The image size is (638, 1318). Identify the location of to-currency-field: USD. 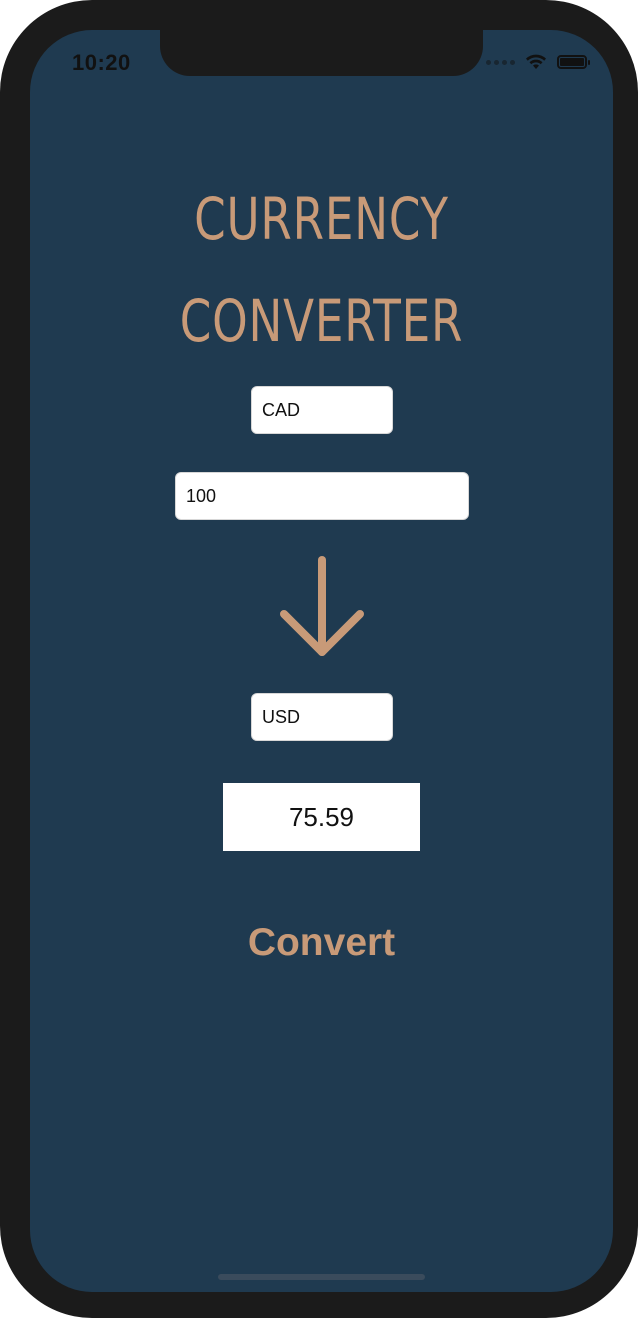
(322, 717).